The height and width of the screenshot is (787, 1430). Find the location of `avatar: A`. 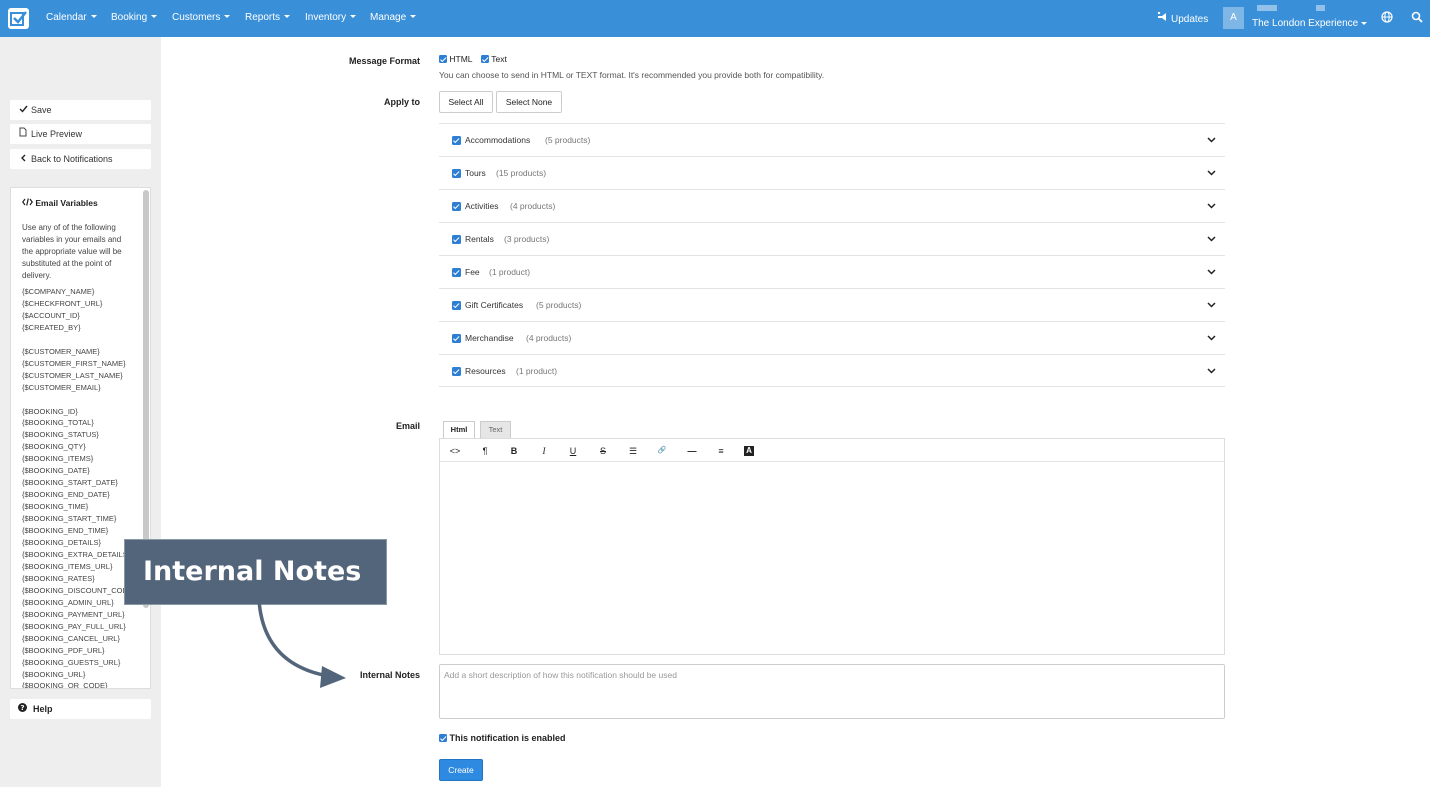

avatar: A is located at coordinates (1233, 18).